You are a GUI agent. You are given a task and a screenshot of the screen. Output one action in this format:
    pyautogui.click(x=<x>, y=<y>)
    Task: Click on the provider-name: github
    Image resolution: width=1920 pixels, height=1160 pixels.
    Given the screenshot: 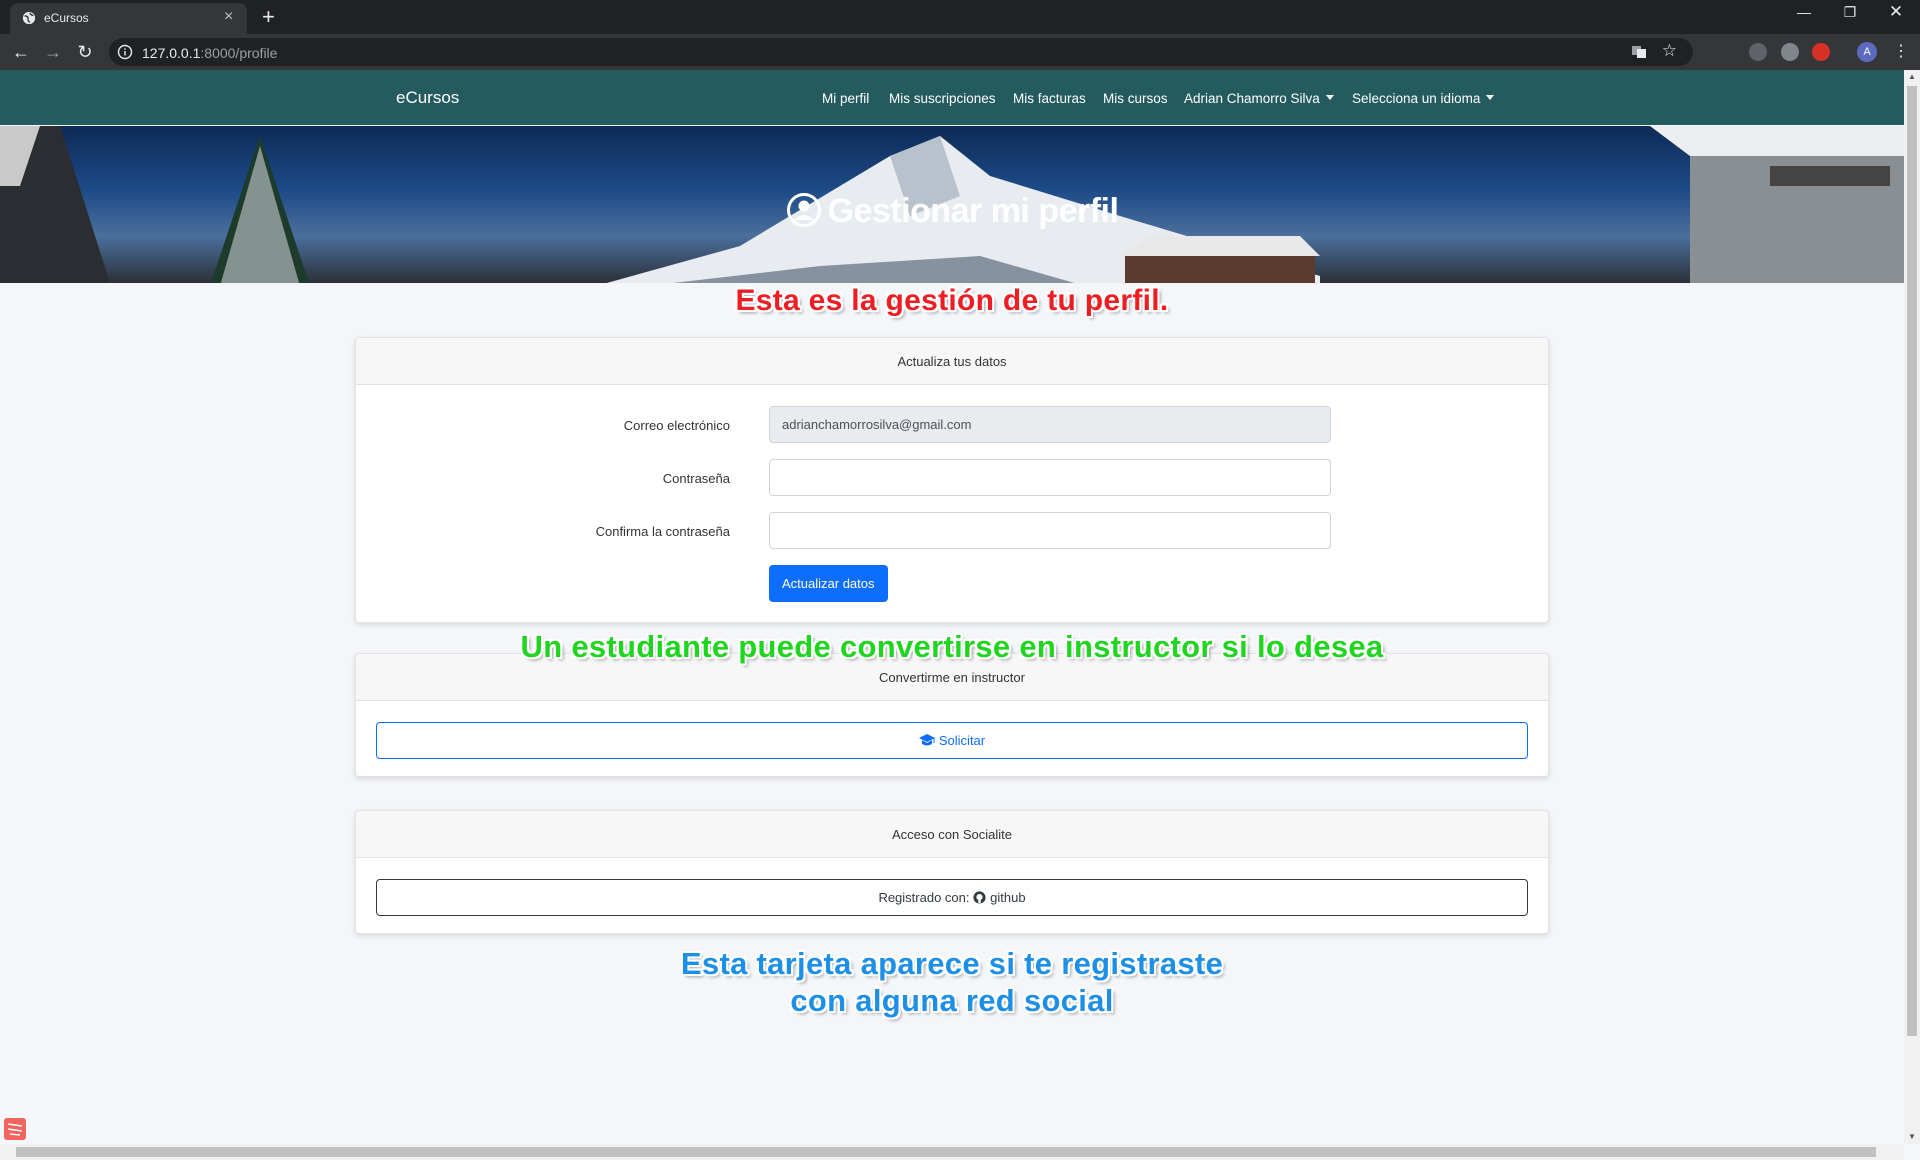 What is the action you would take?
    pyautogui.click(x=1008, y=897)
    